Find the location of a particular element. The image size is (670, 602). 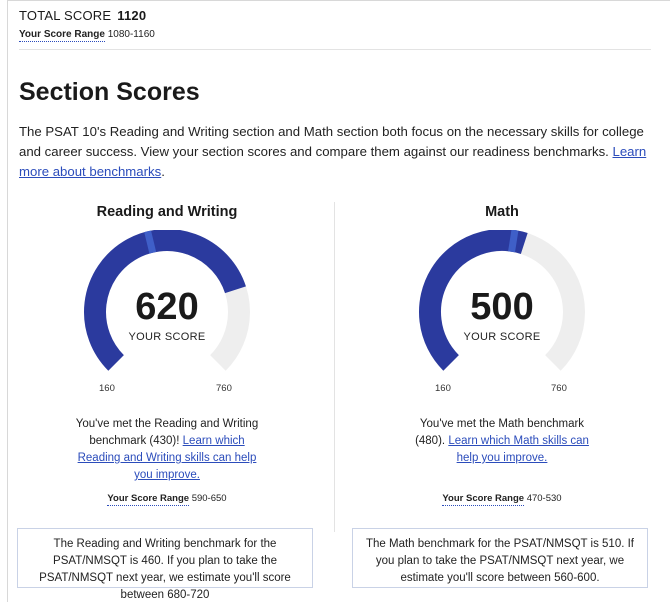

math-score: 500 is located at coordinates (502, 307).